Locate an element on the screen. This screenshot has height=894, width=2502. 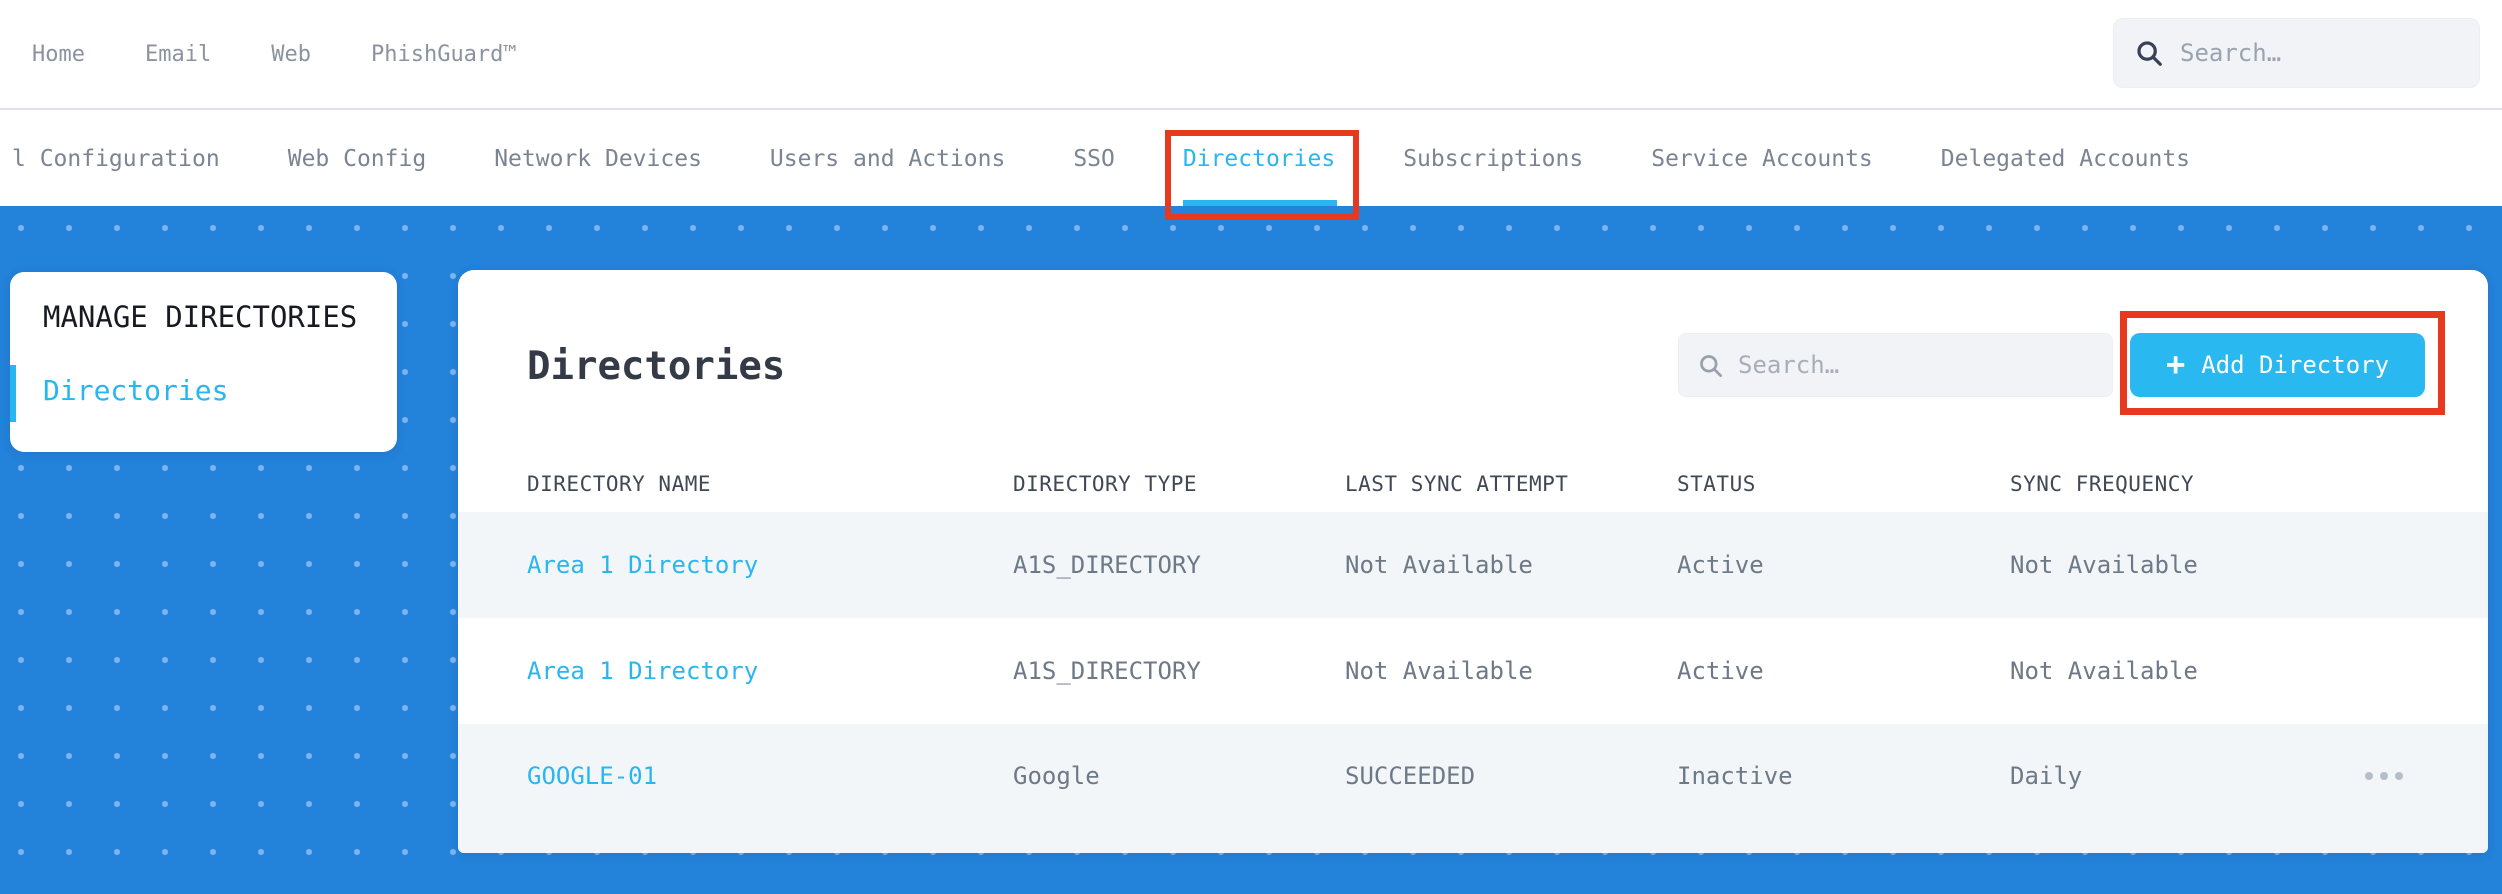
page-title: Directories is located at coordinates (656, 366).